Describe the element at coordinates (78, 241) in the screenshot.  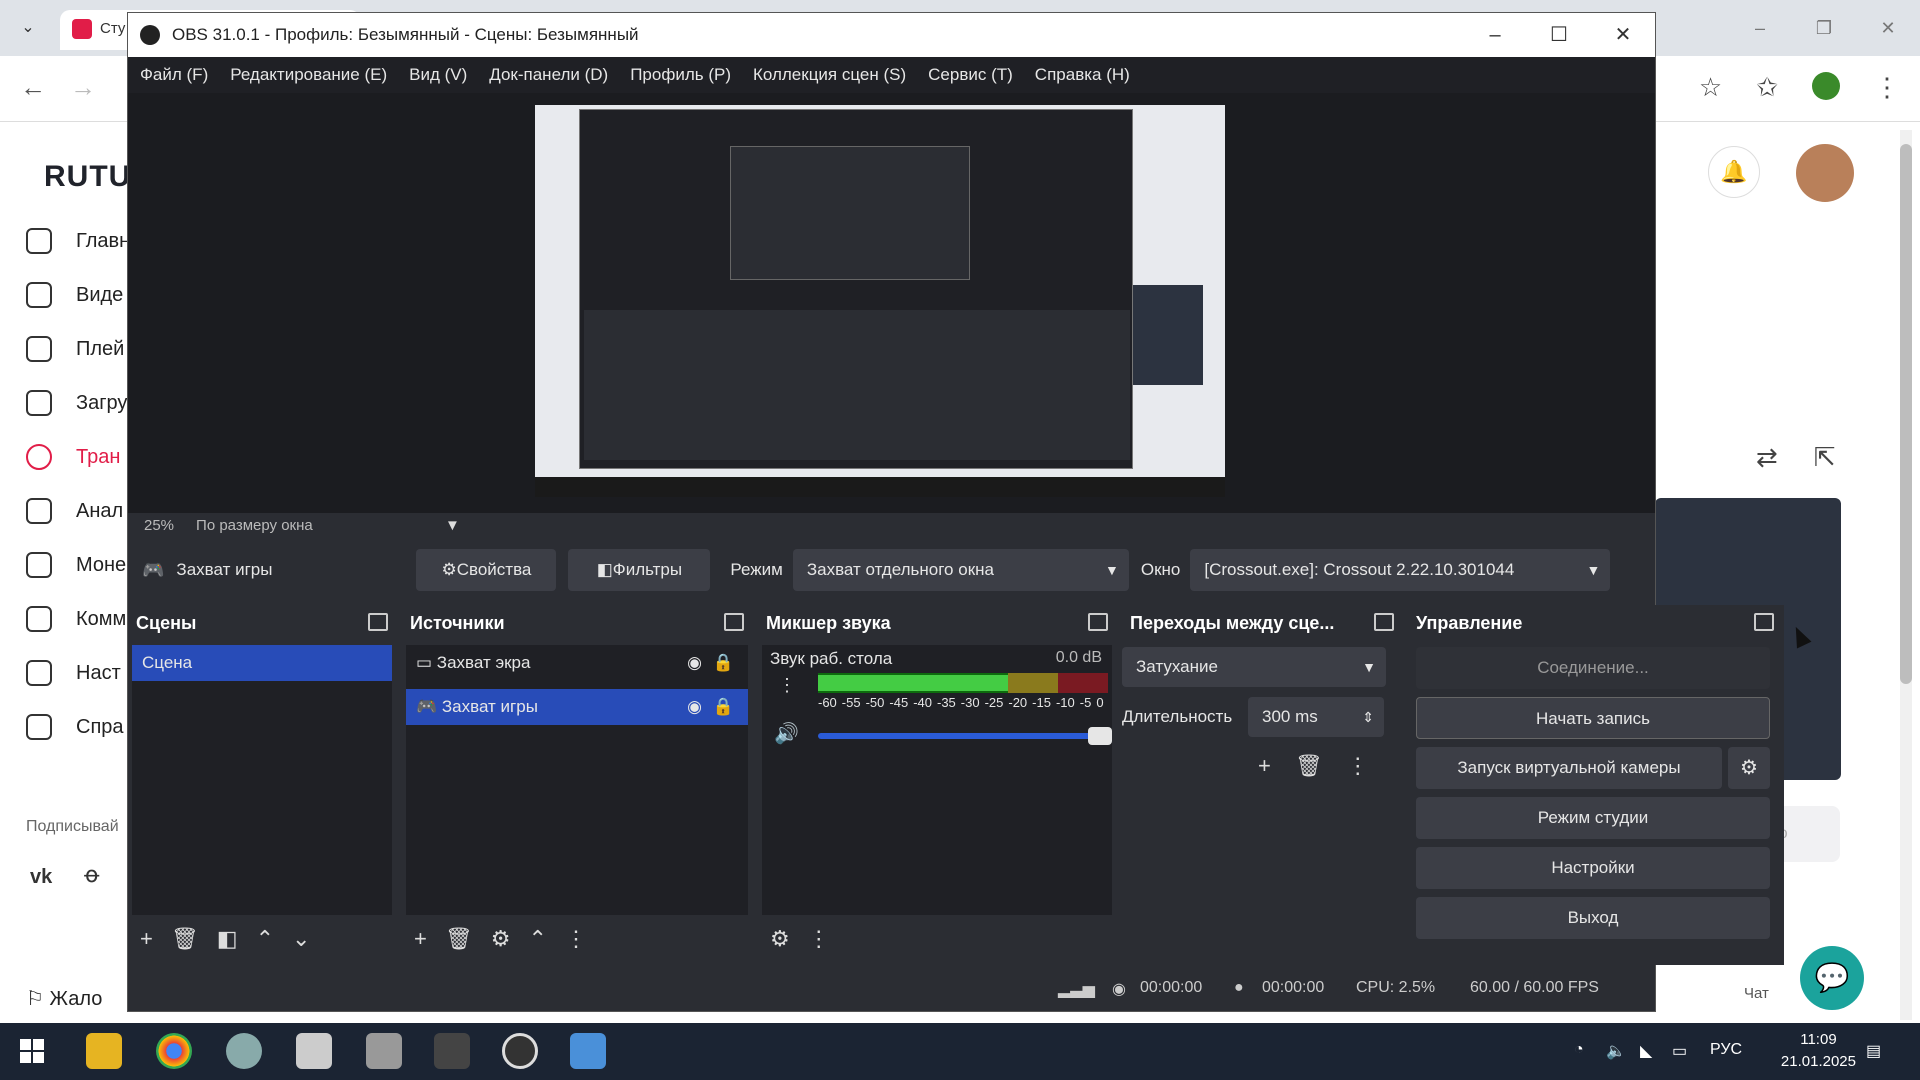
I see `sidebar-item-home: Главн` at that location.